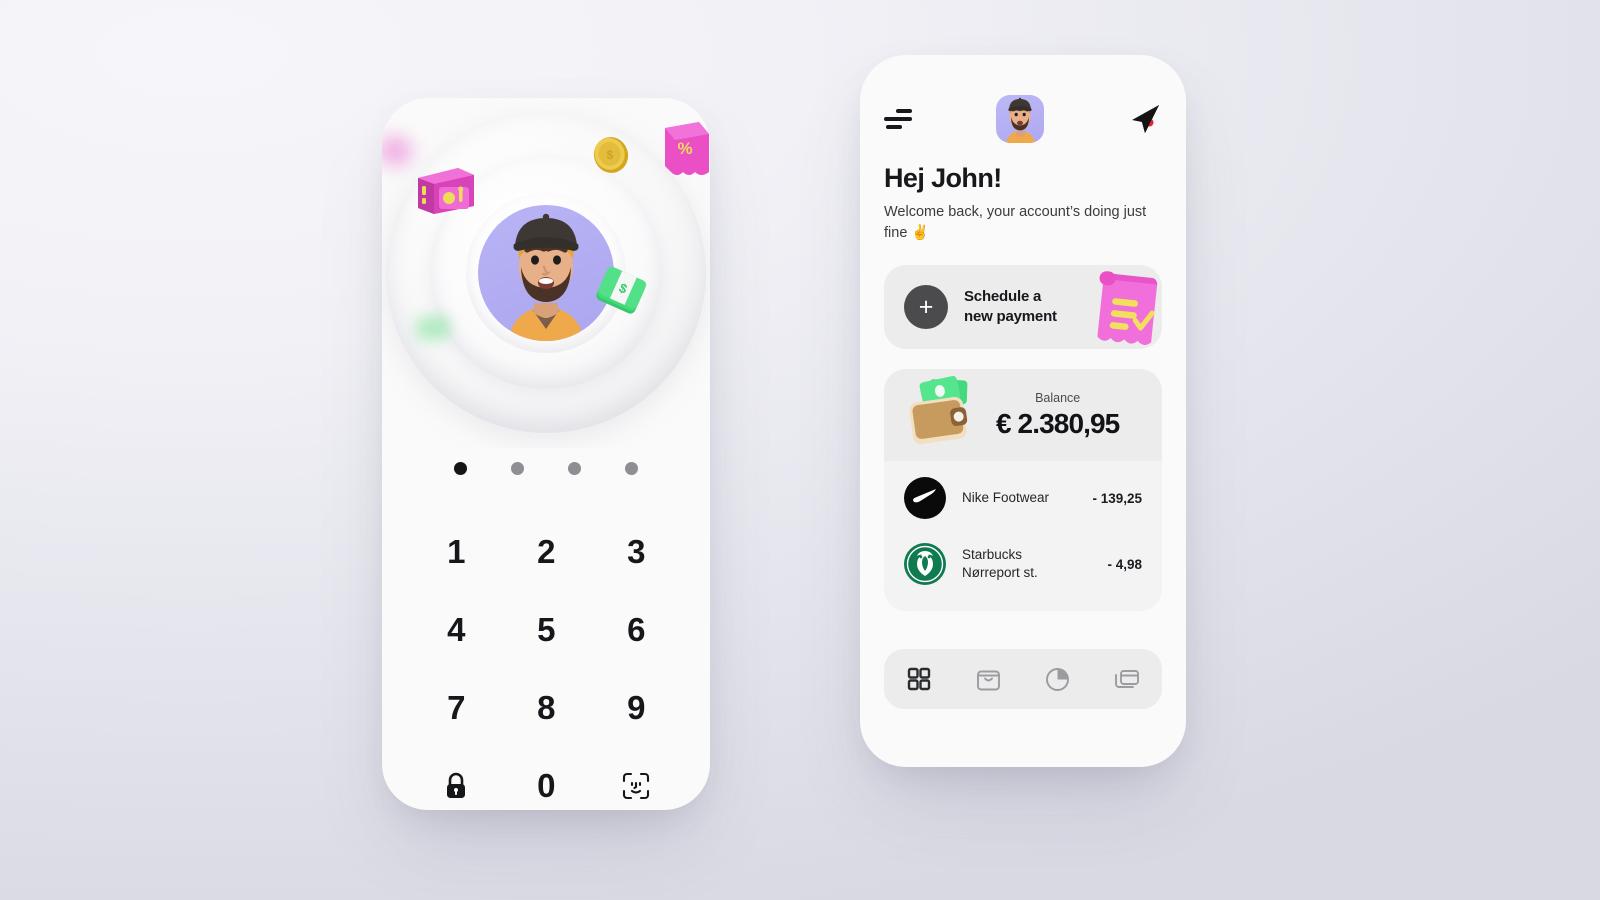  I want to click on send-plane-icon, so click(1145, 119).